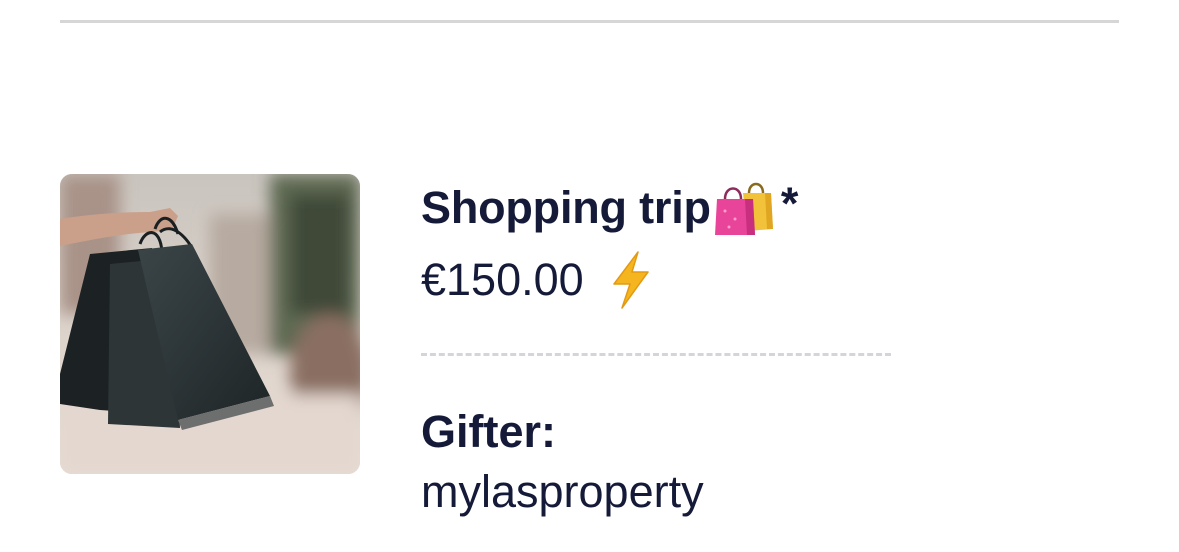 This screenshot has width=1179, height=552. I want to click on dashed-divider, so click(656, 354).